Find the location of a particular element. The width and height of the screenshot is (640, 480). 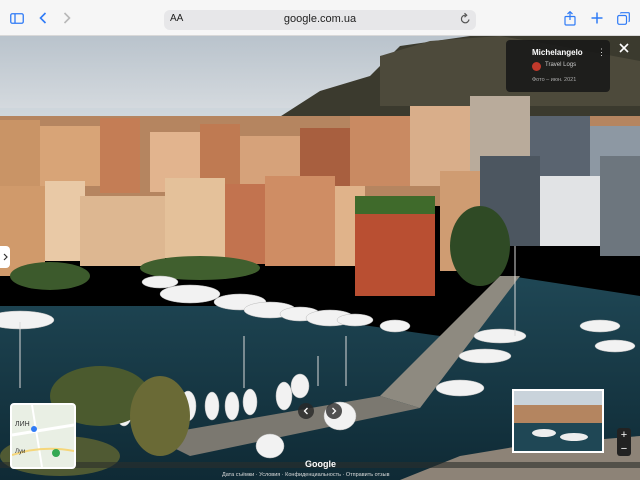

zoom-control: + − is located at coordinates (624, 442).